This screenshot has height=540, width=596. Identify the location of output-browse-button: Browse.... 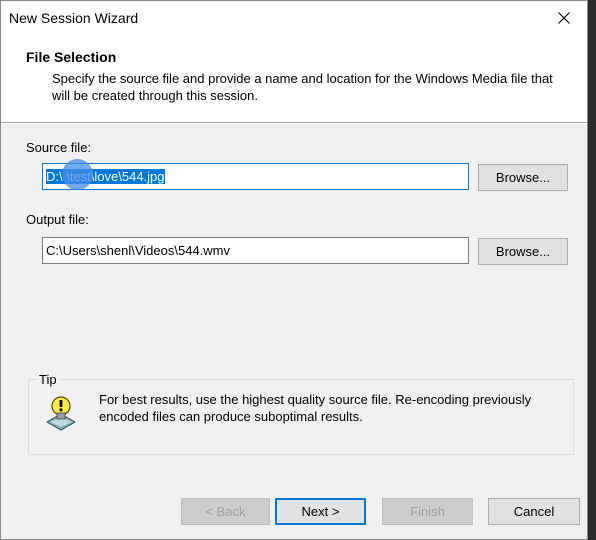
(523, 251).